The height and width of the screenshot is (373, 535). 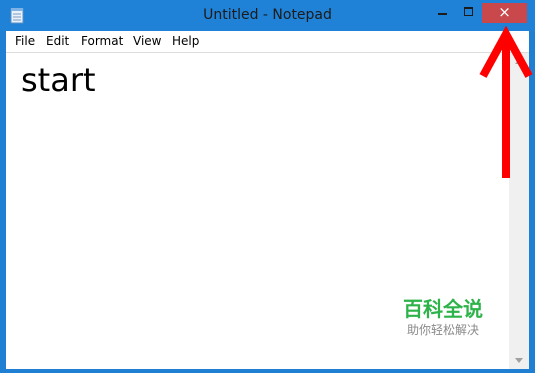 I want to click on minimize-button, so click(x=443, y=13).